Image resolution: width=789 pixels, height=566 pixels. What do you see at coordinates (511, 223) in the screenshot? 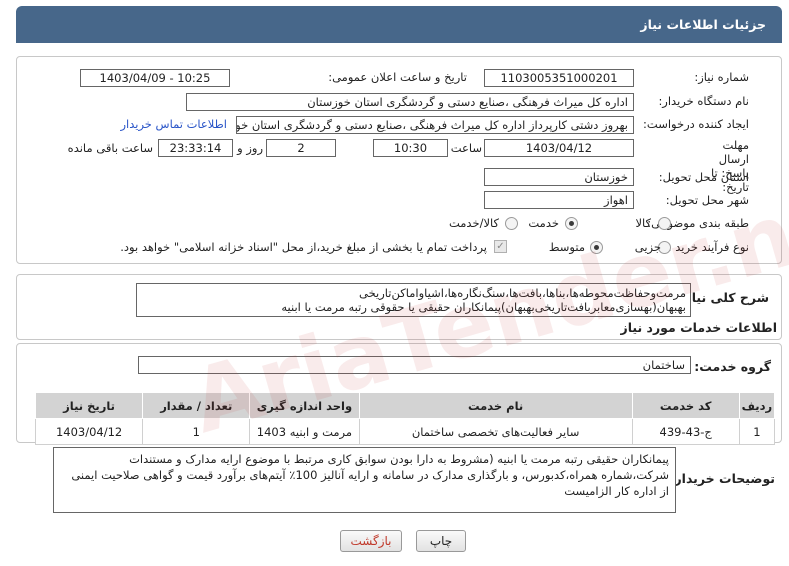
I see `category-radio-goods-service` at bounding box center [511, 223].